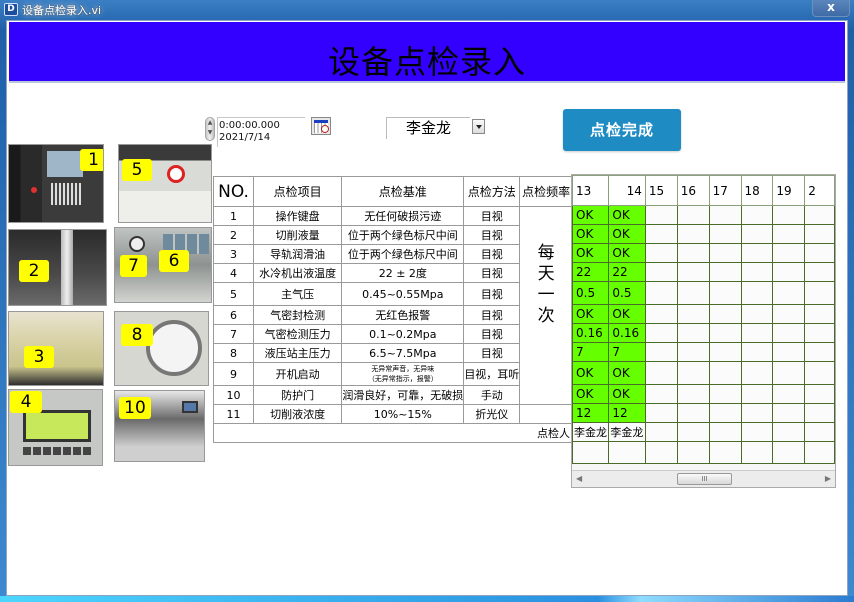  Describe the element at coordinates (828, 478) in the screenshot. I see `scroll-right-icon: ▶` at that location.